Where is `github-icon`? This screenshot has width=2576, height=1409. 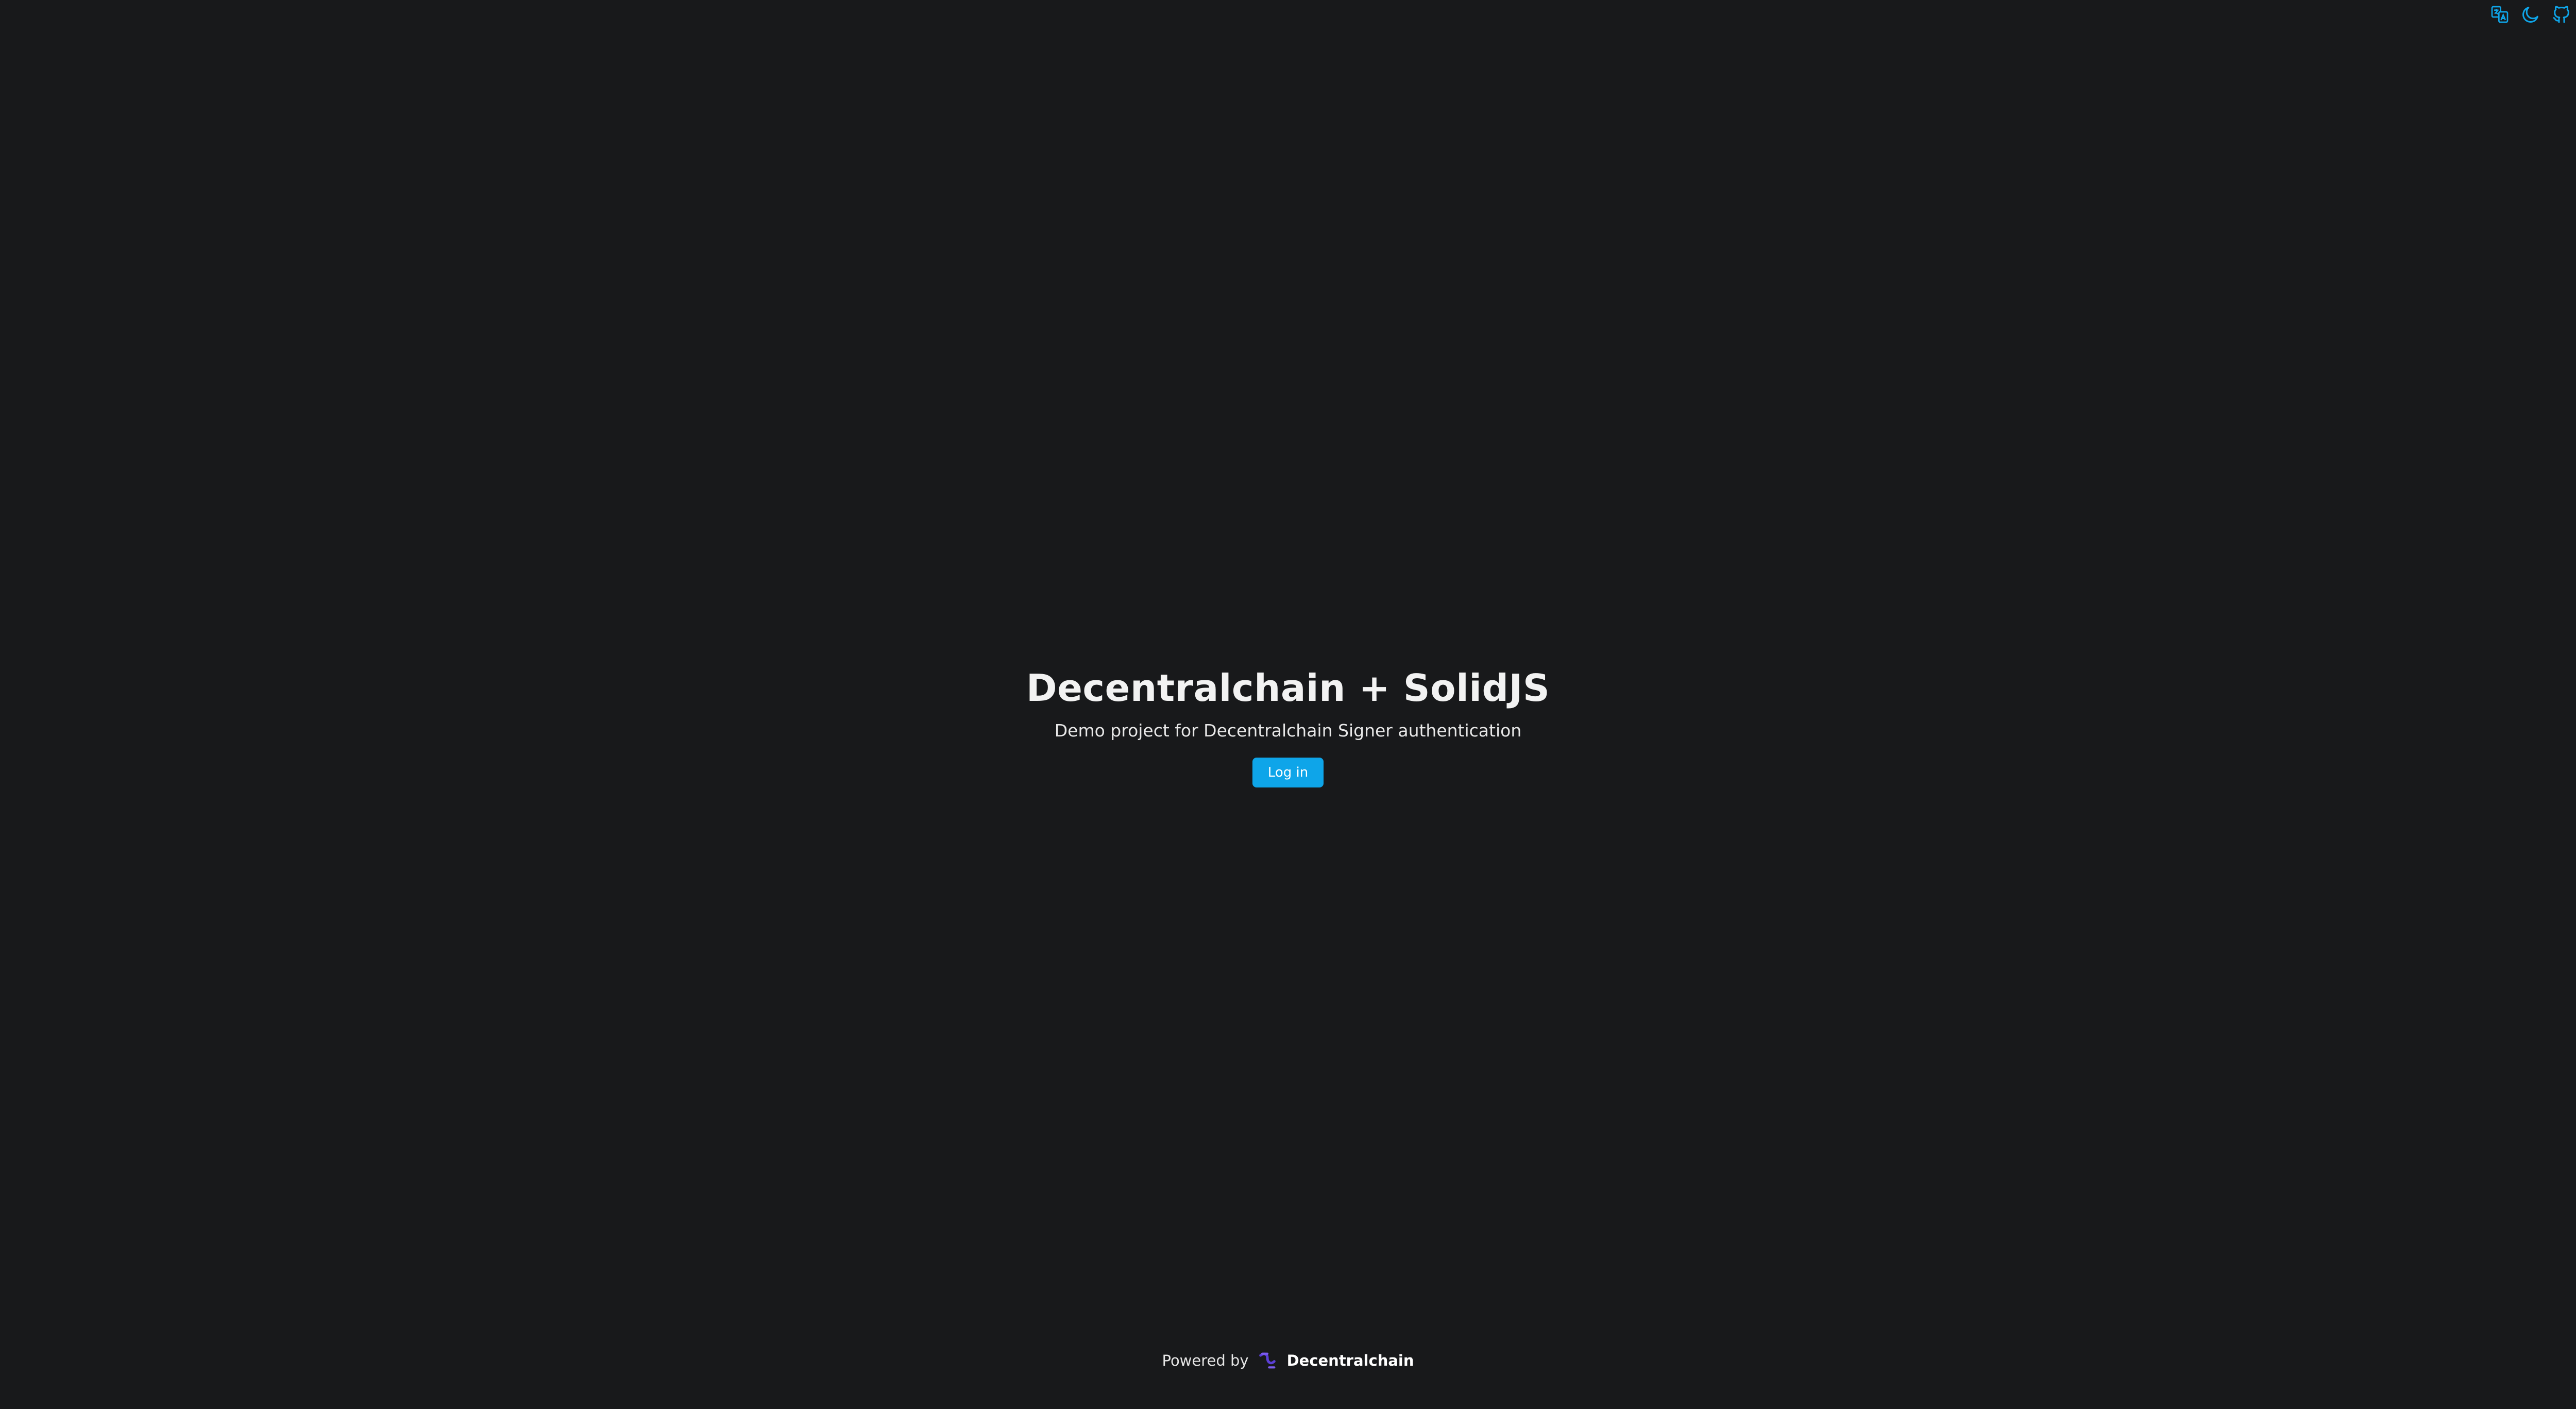
github-icon is located at coordinates (2561, 14).